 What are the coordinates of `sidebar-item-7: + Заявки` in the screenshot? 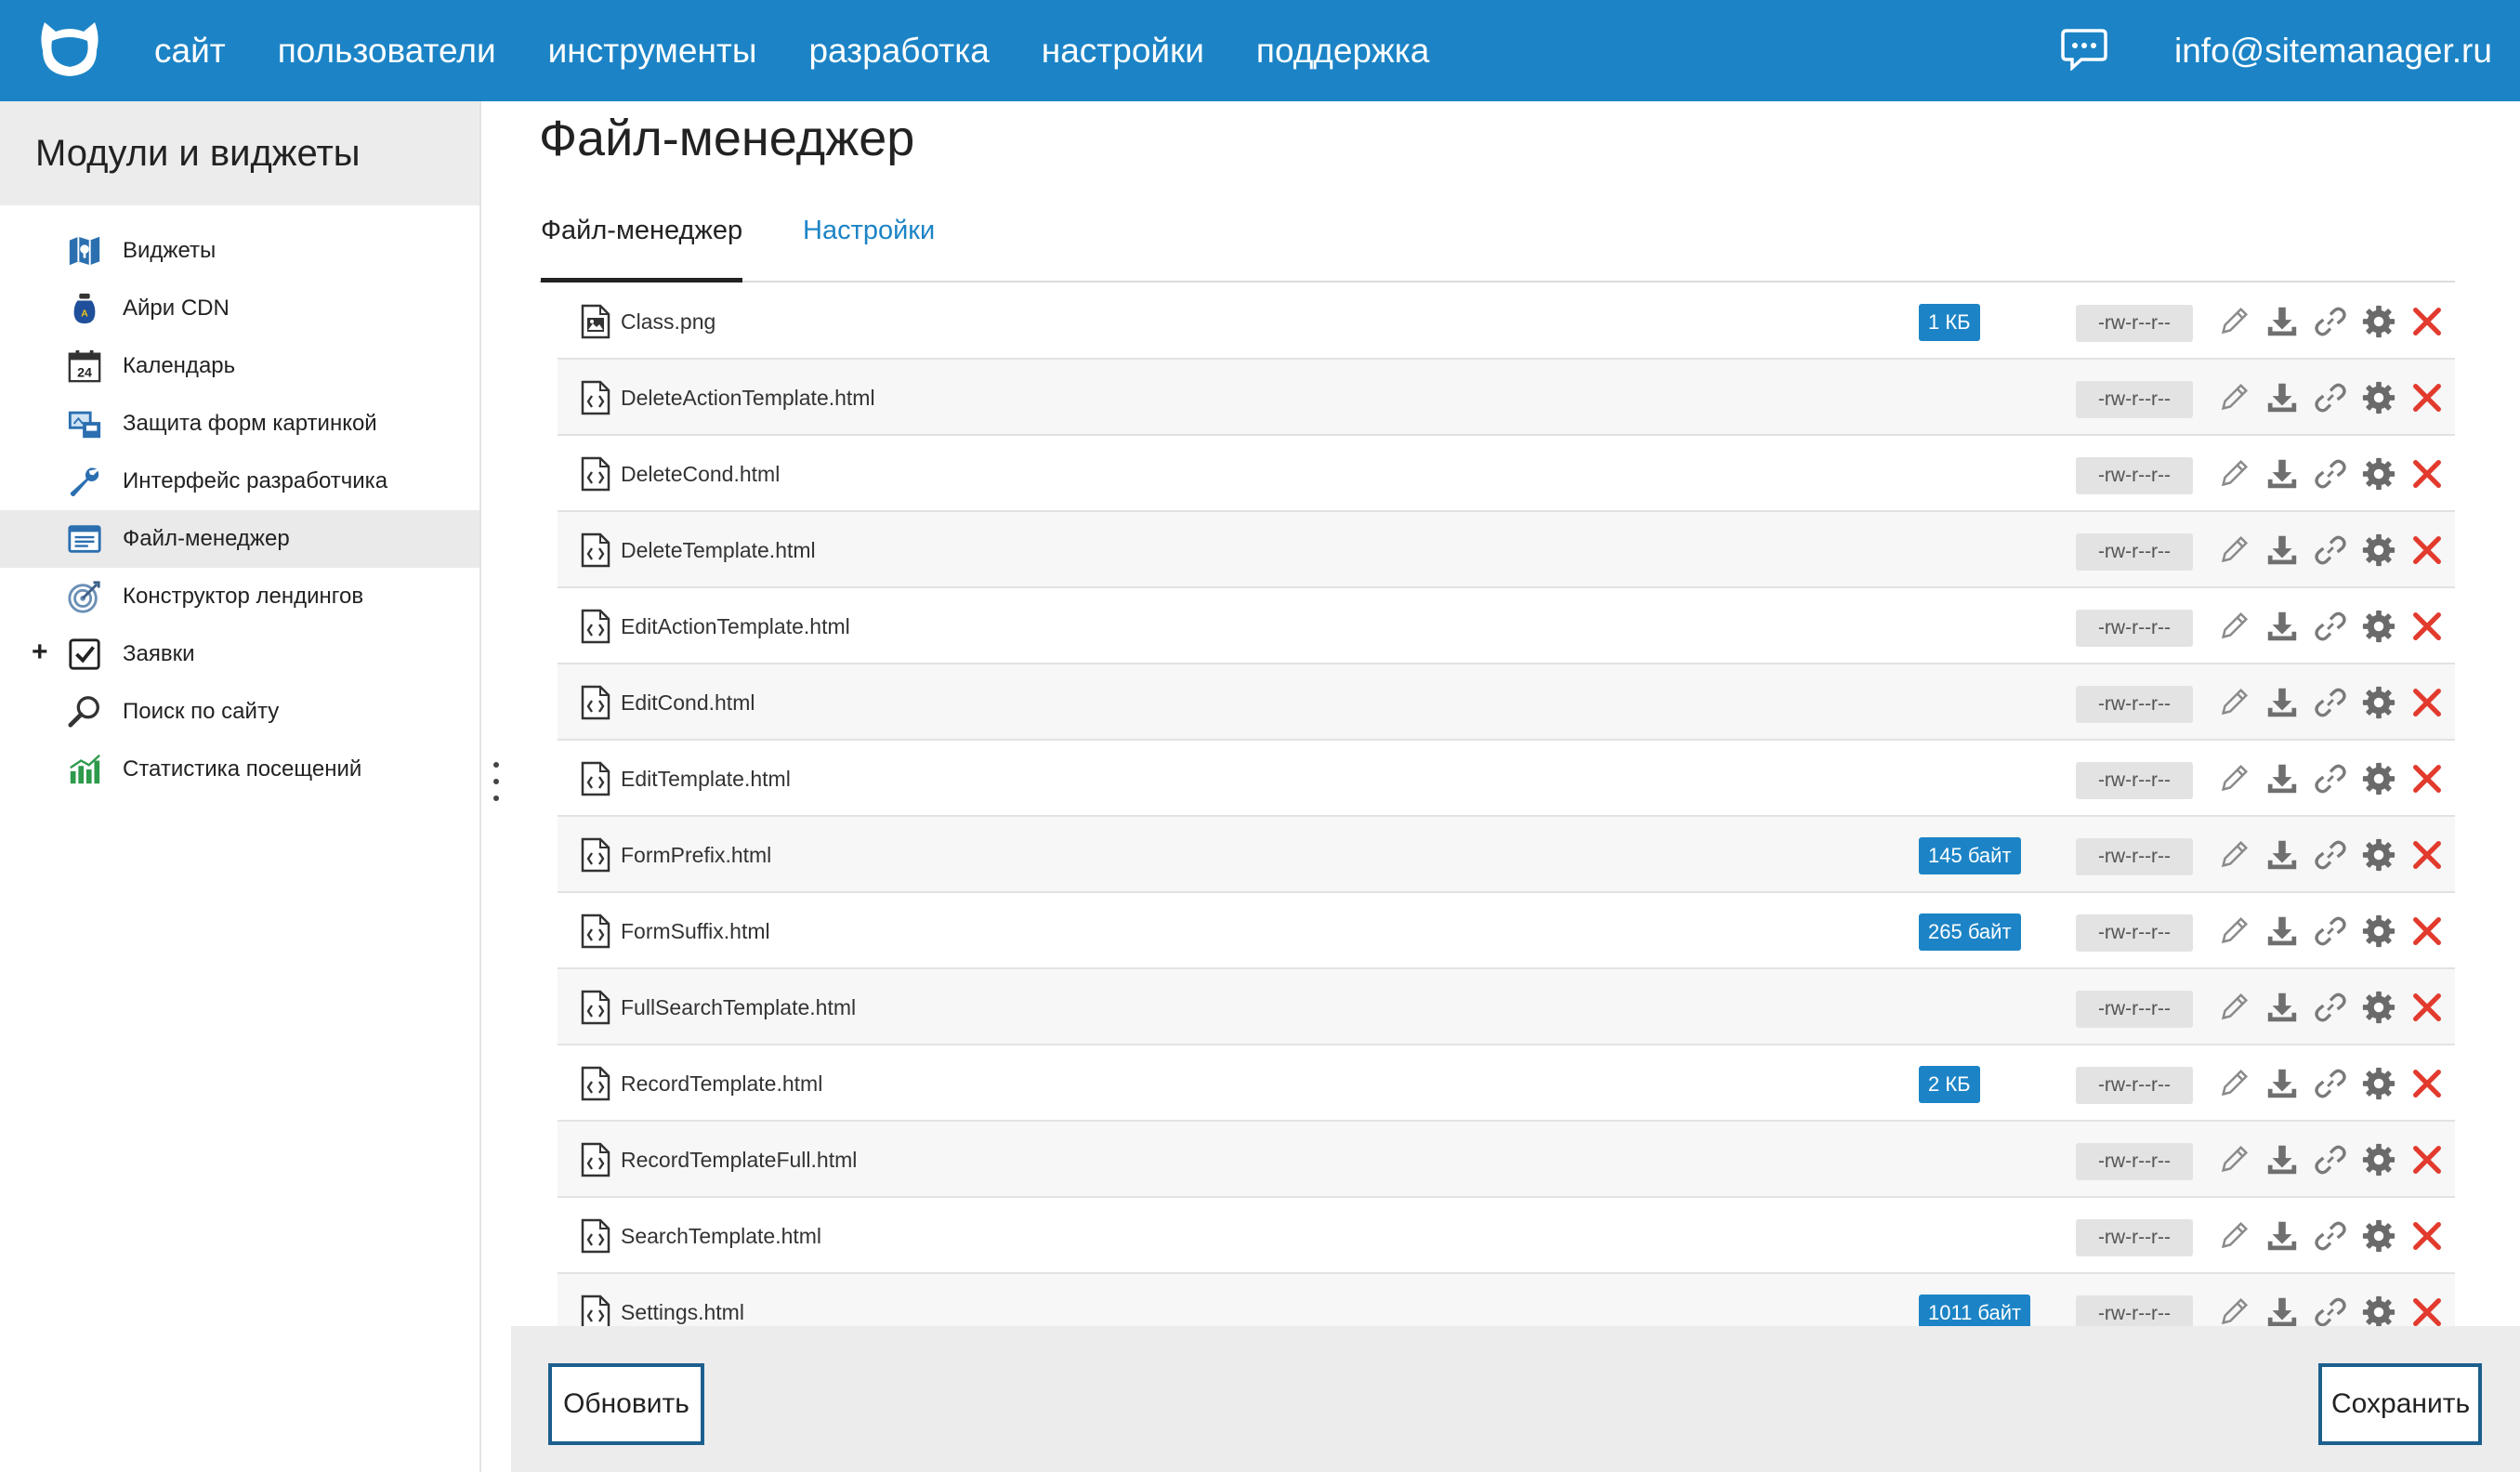 It's located at (239, 654).